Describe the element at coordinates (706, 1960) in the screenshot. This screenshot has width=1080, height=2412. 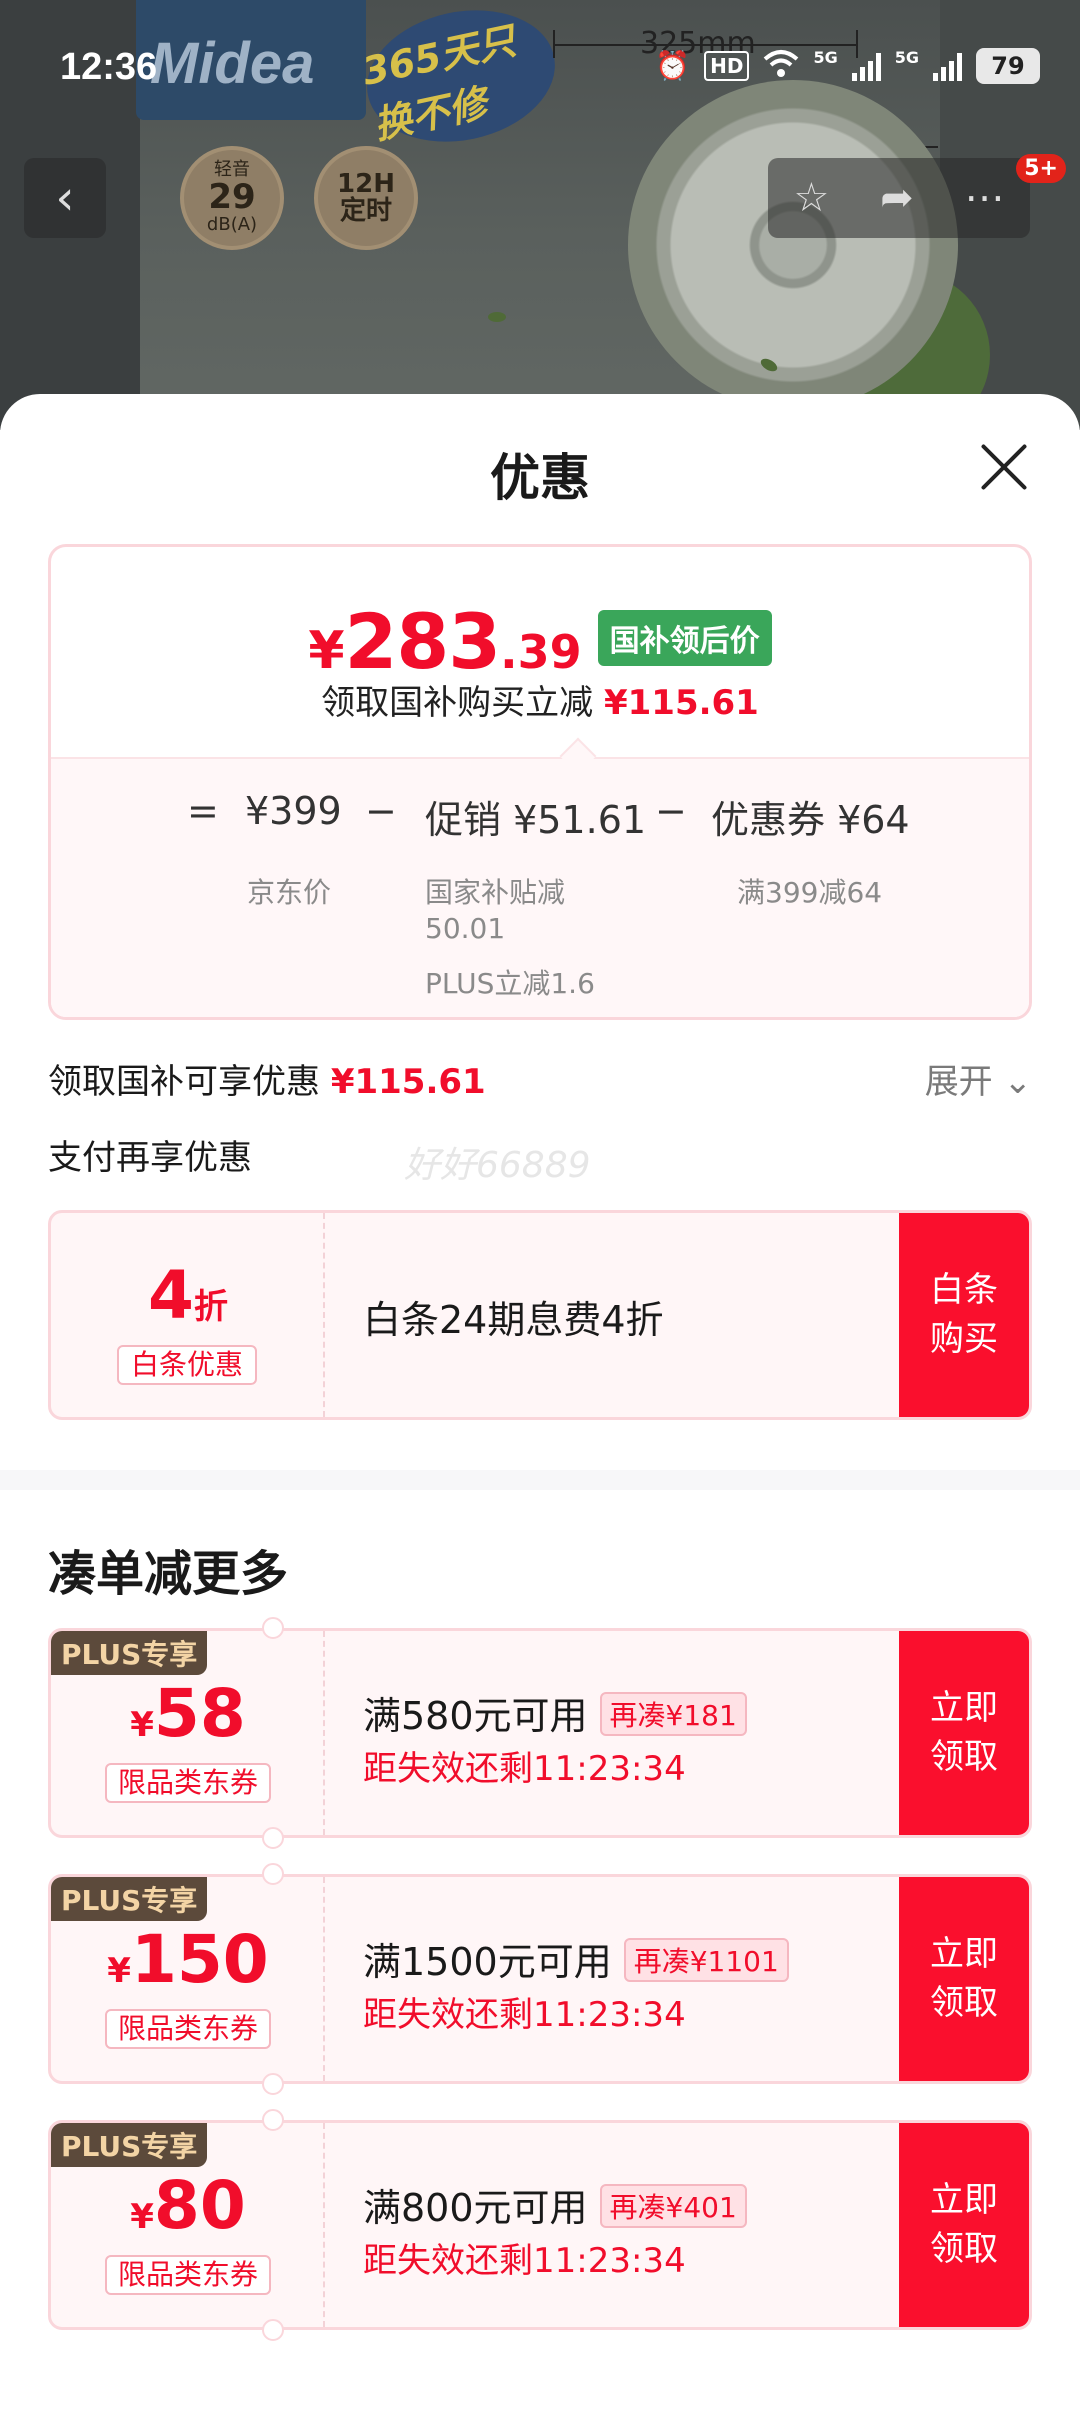
I see `add-on-needed-badge: 再凑¥1101` at that location.